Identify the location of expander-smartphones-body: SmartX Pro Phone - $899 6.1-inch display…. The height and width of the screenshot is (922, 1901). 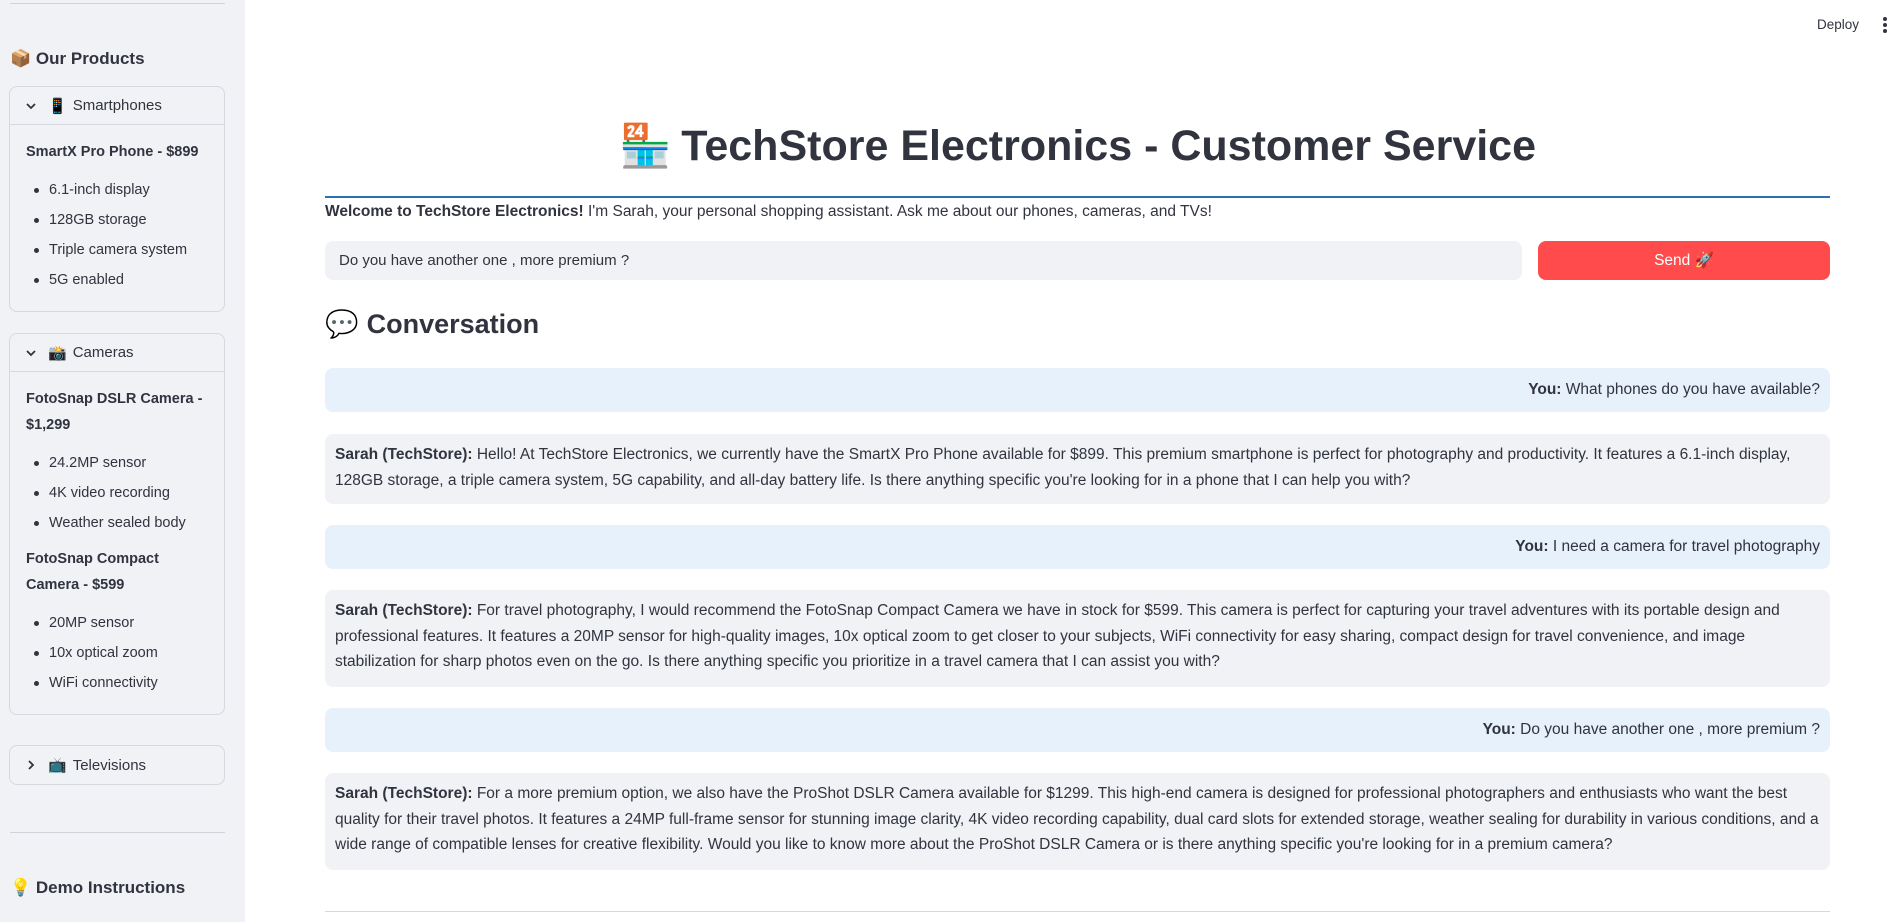
(117, 218).